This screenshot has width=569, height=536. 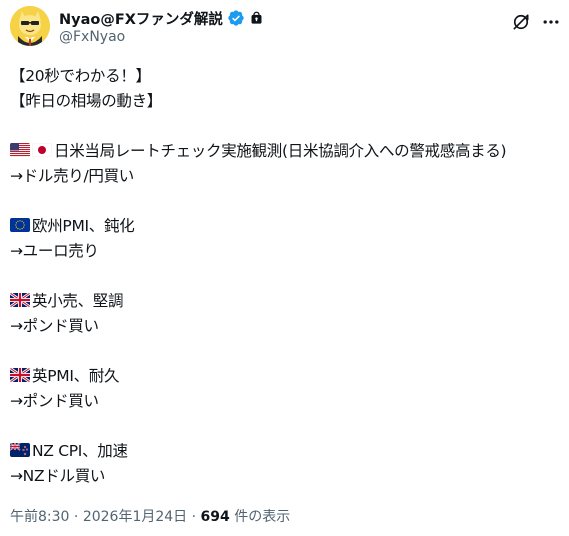 What do you see at coordinates (236, 18) in the screenshot?
I see `verified-badge-icon` at bounding box center [236, 18].